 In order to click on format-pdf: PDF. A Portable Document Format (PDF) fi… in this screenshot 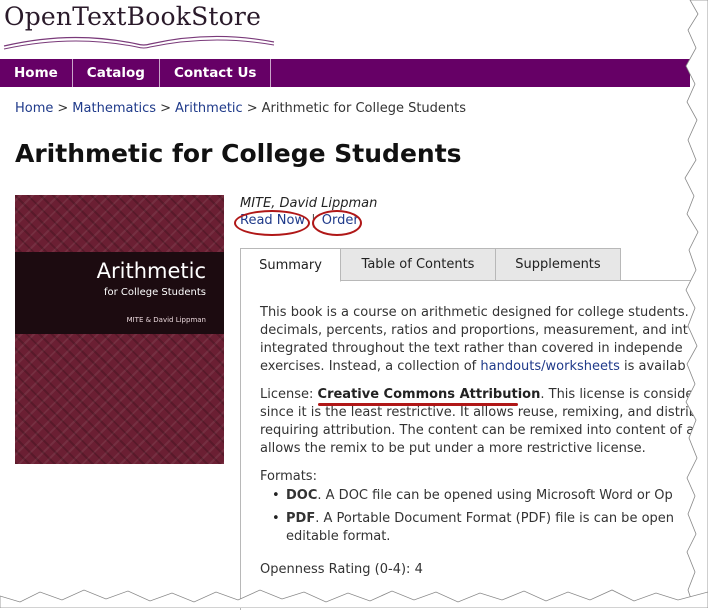, I will do `click(473, 519)`.